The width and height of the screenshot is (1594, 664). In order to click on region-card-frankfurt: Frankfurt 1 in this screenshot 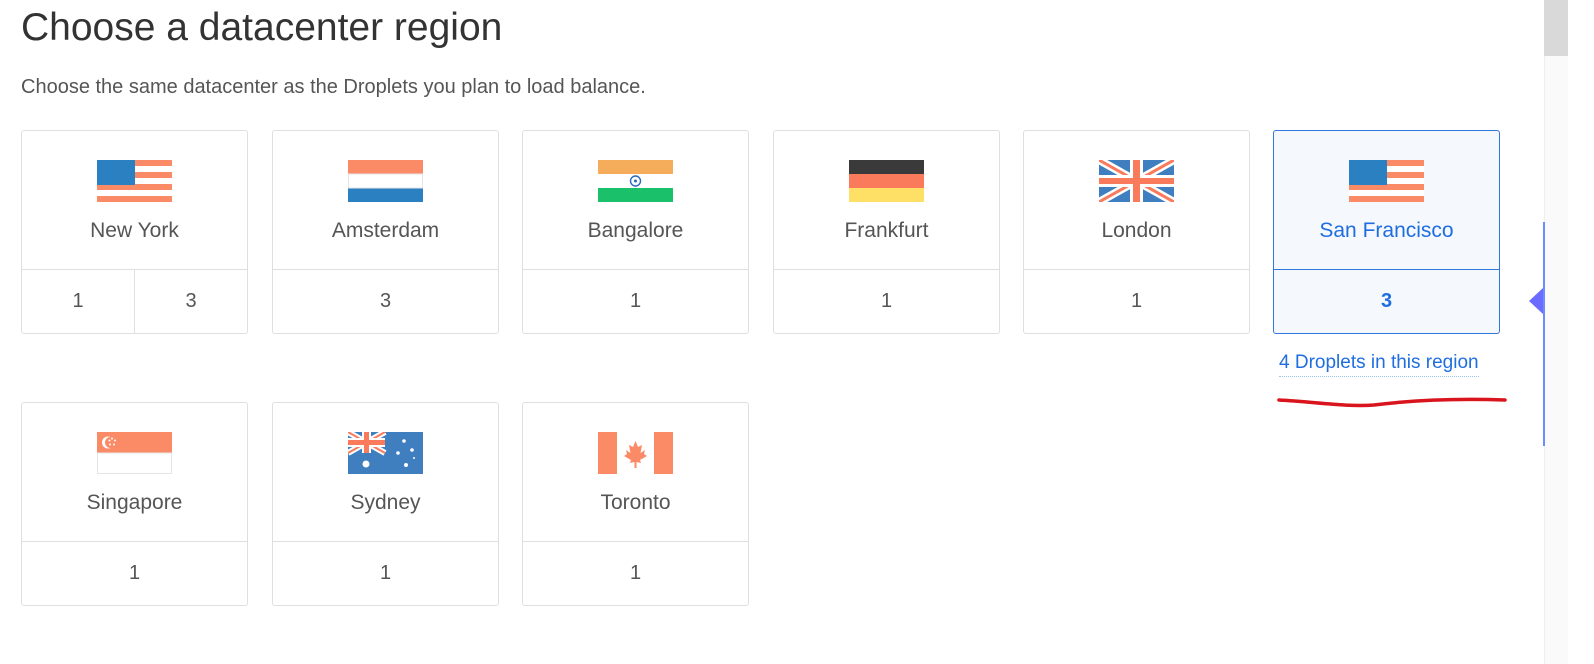, I will do `click(886, 232)`.